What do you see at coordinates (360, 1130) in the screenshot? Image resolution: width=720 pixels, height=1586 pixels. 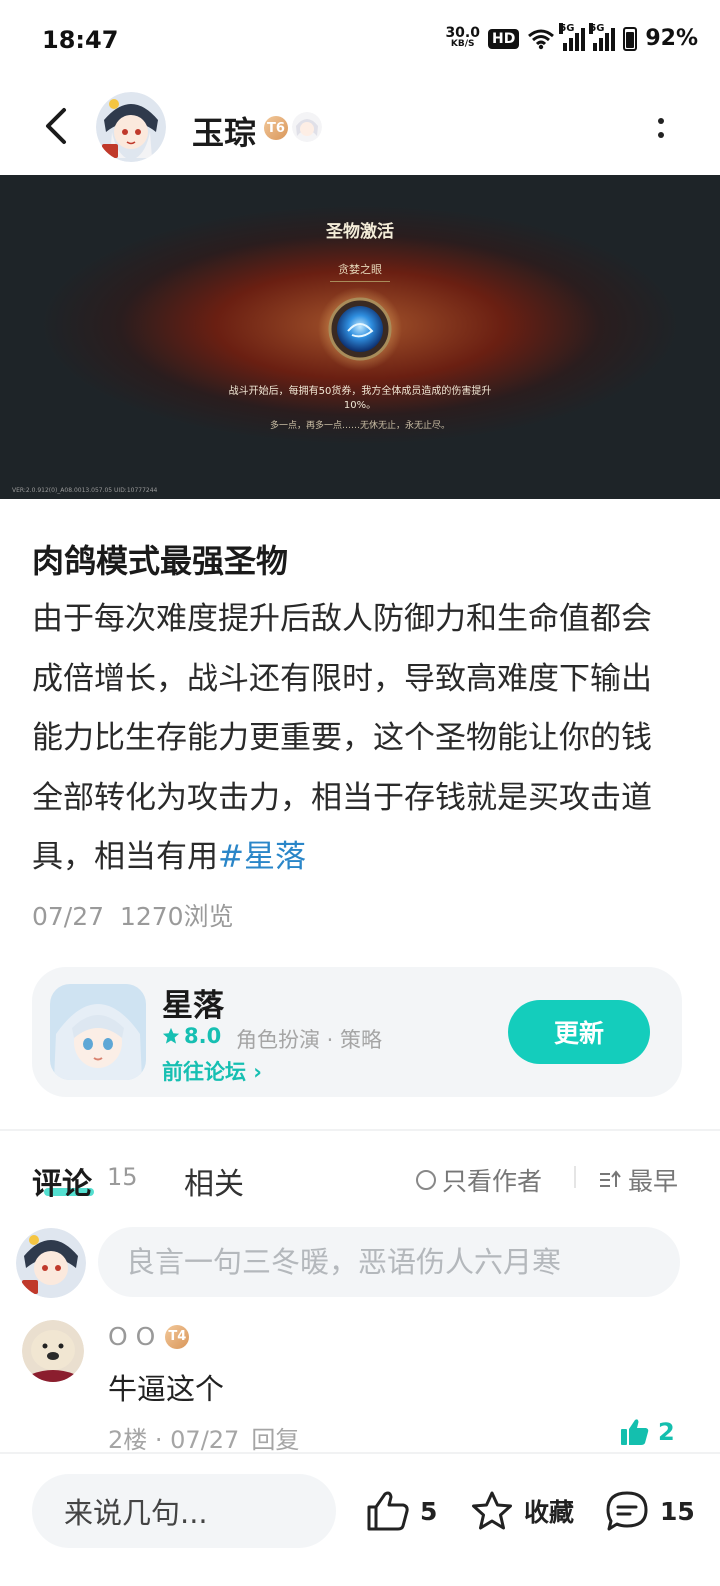 I see `section-divider` at bounding box center [360, 1130].